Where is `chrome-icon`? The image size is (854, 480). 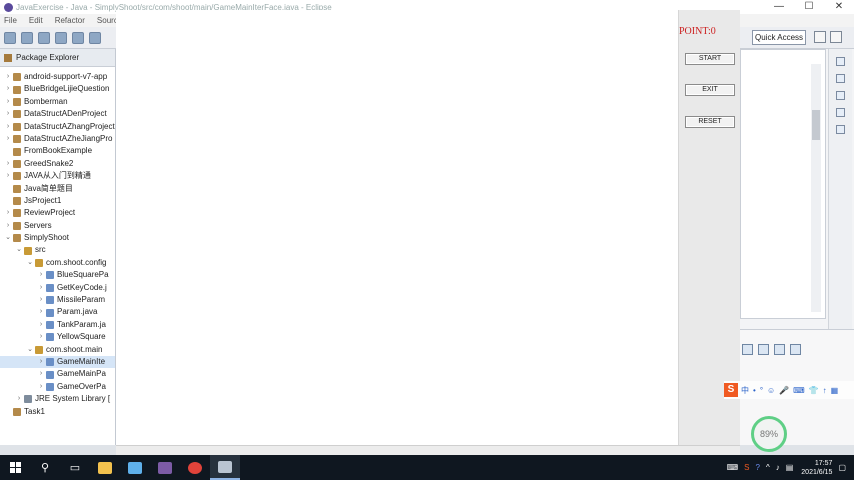
chrome-icon is located at coordinates (195, 467).